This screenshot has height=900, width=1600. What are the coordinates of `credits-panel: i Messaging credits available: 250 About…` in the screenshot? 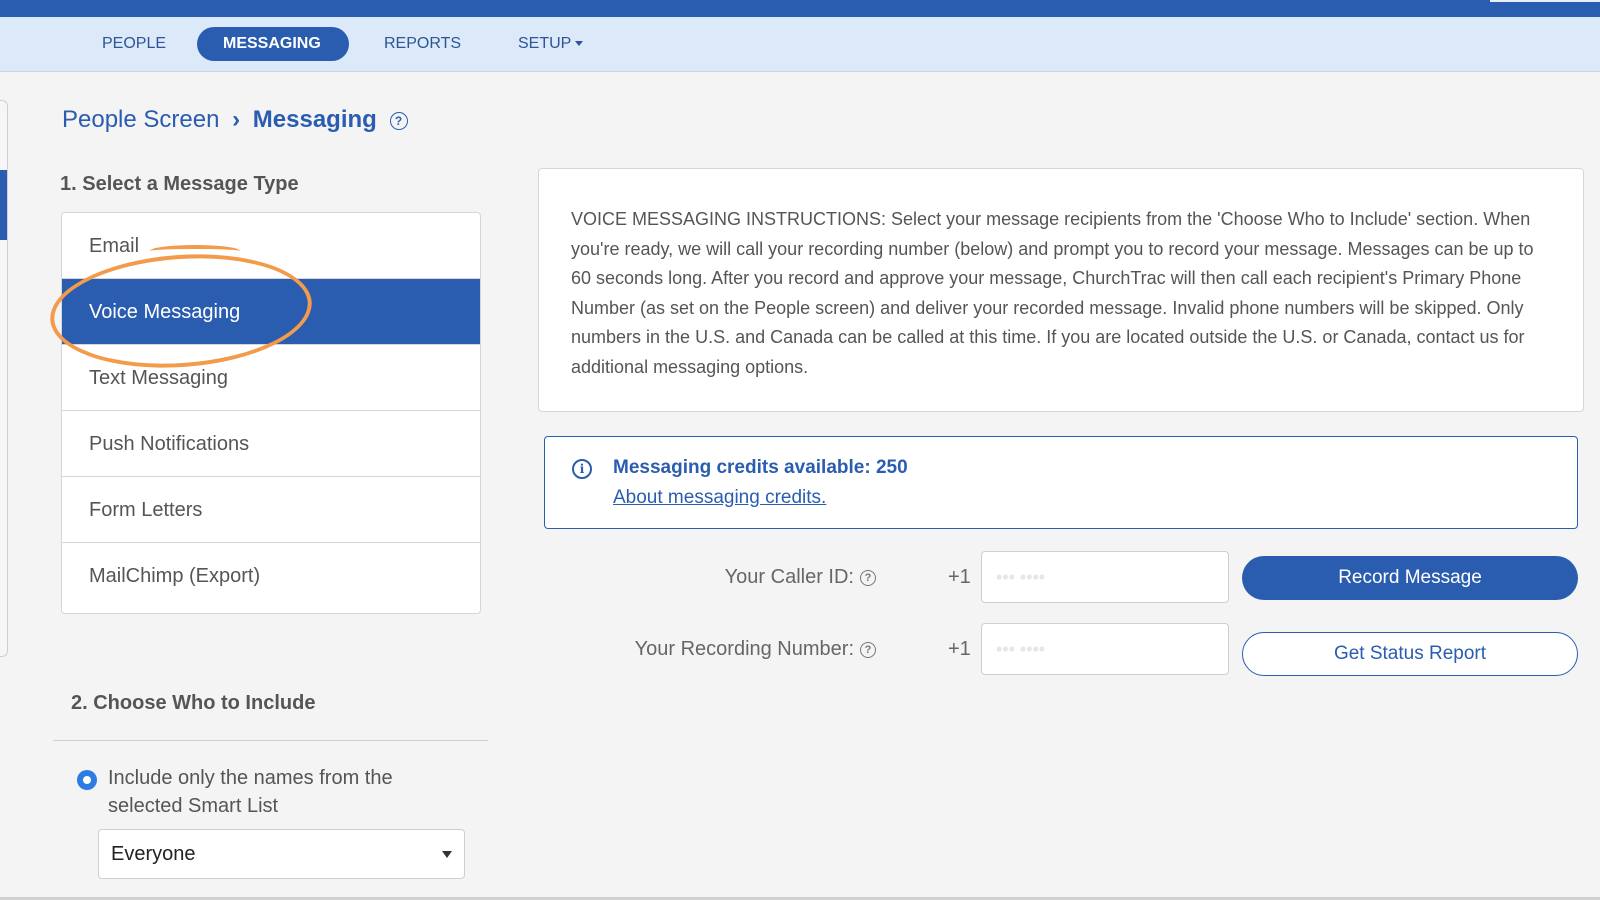 It's located at (1061, 482).